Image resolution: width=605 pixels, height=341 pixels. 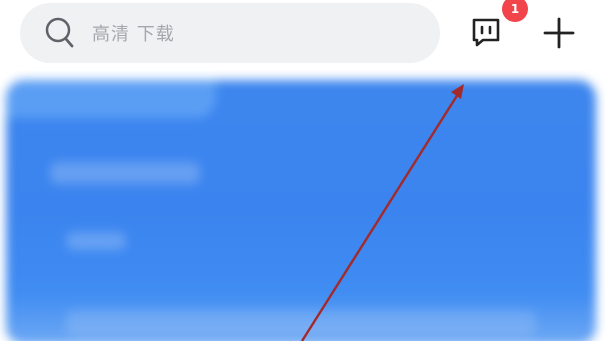 I want to click on search-placeholder: 高清 下载, so click(x=133, y=34).